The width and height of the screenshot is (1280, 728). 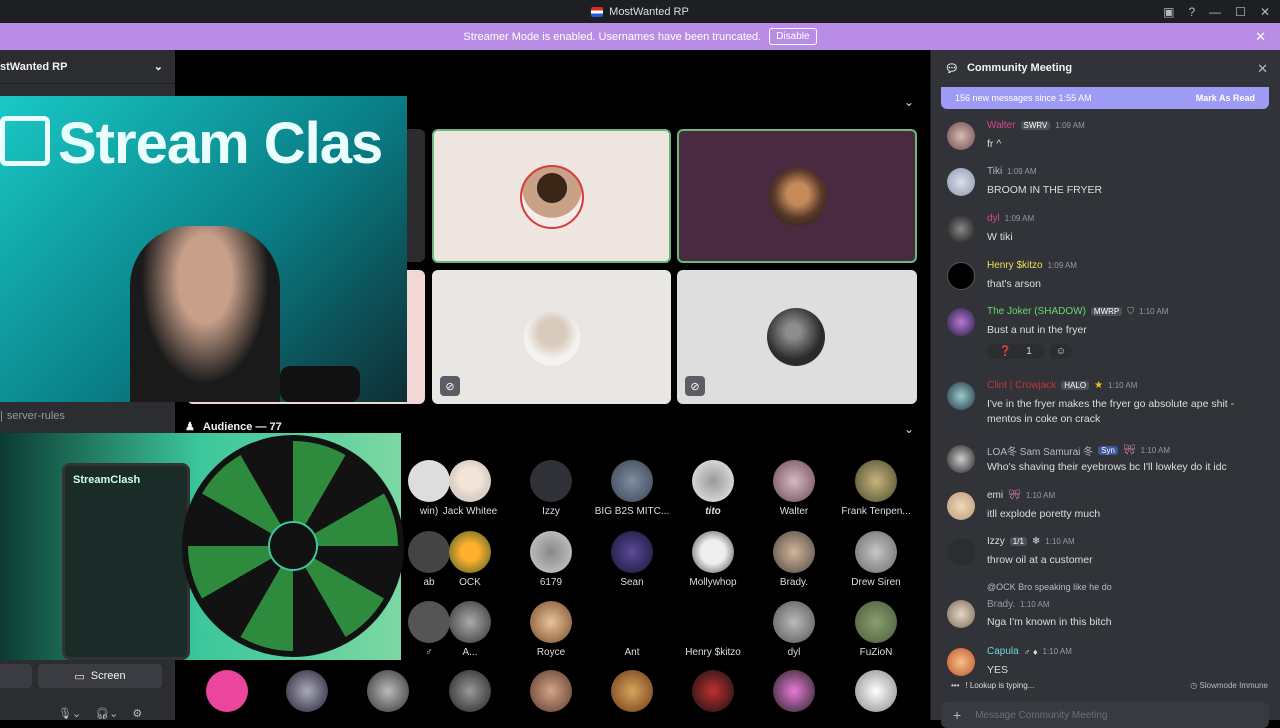 I want to click on disable-button: Disable, so click(x=793, y=36).